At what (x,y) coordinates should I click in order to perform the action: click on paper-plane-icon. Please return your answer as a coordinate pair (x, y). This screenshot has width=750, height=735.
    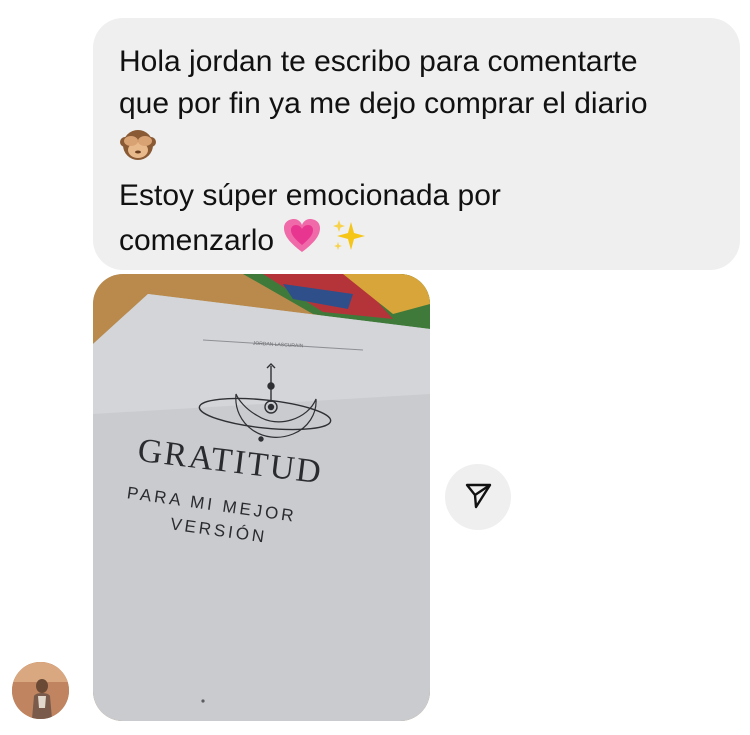
    Looking at the image, I should click on (478, 497).